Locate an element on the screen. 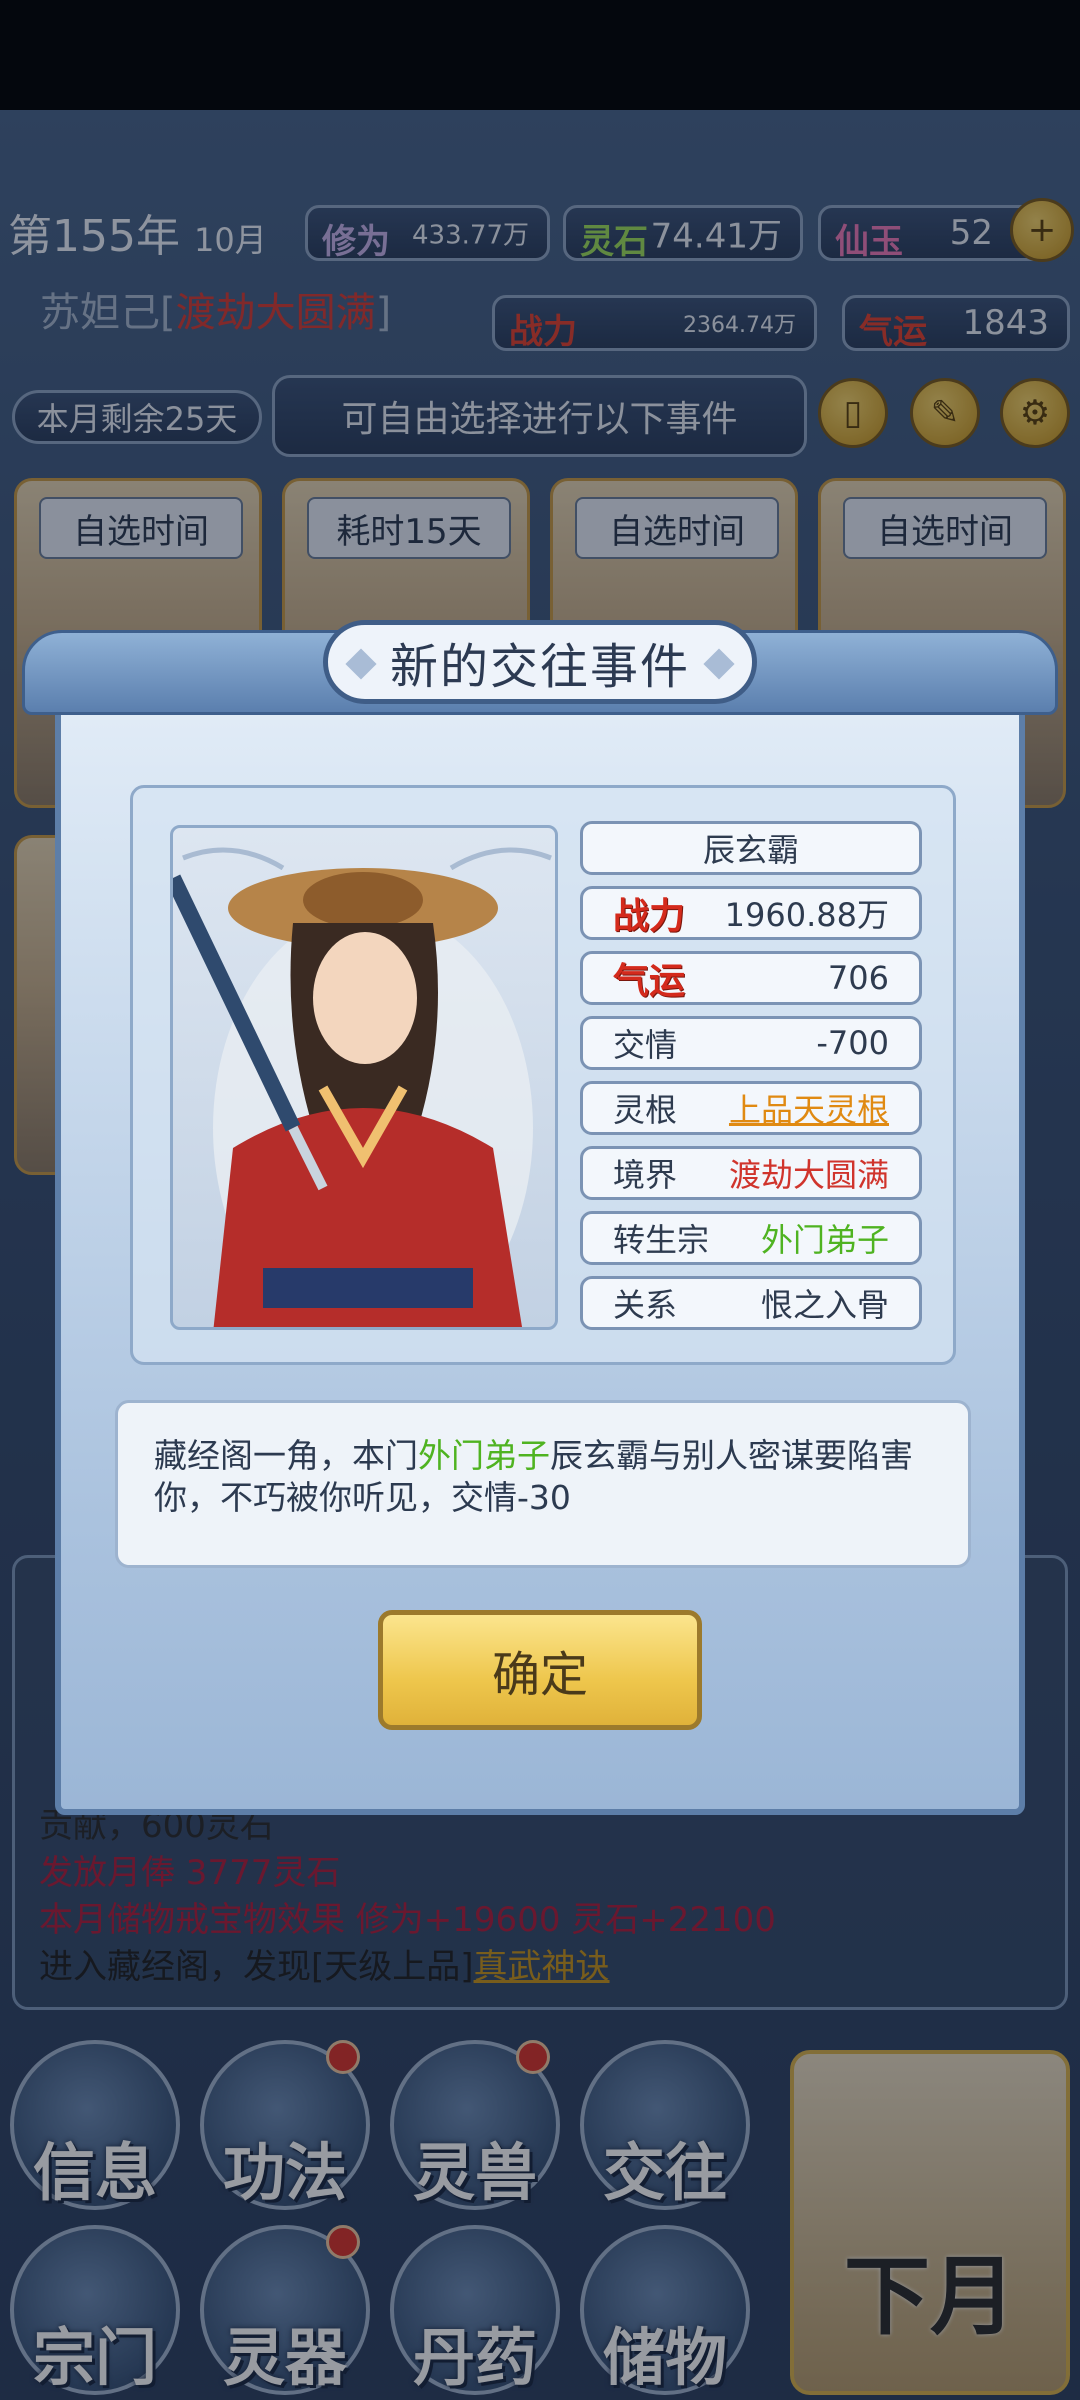  npc-qiyun-row: 气运 706 is located at coordinates (751, 978).